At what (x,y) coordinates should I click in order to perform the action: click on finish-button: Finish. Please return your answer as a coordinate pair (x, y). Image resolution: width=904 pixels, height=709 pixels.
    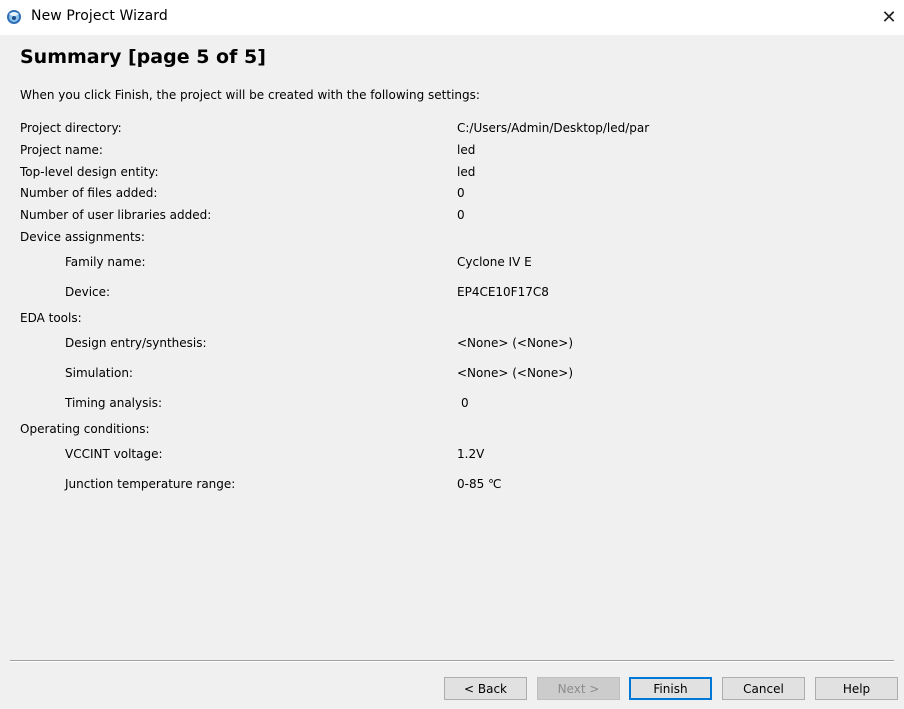
    Looking at the image, I should click on (670, 688).